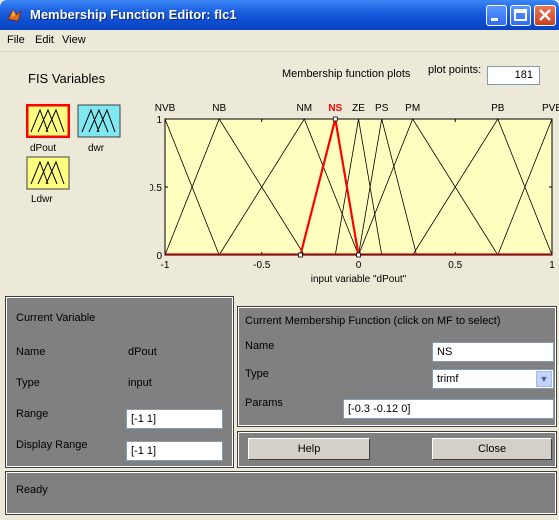  I want to click on mf-name-label: Name, so click(260, 346).